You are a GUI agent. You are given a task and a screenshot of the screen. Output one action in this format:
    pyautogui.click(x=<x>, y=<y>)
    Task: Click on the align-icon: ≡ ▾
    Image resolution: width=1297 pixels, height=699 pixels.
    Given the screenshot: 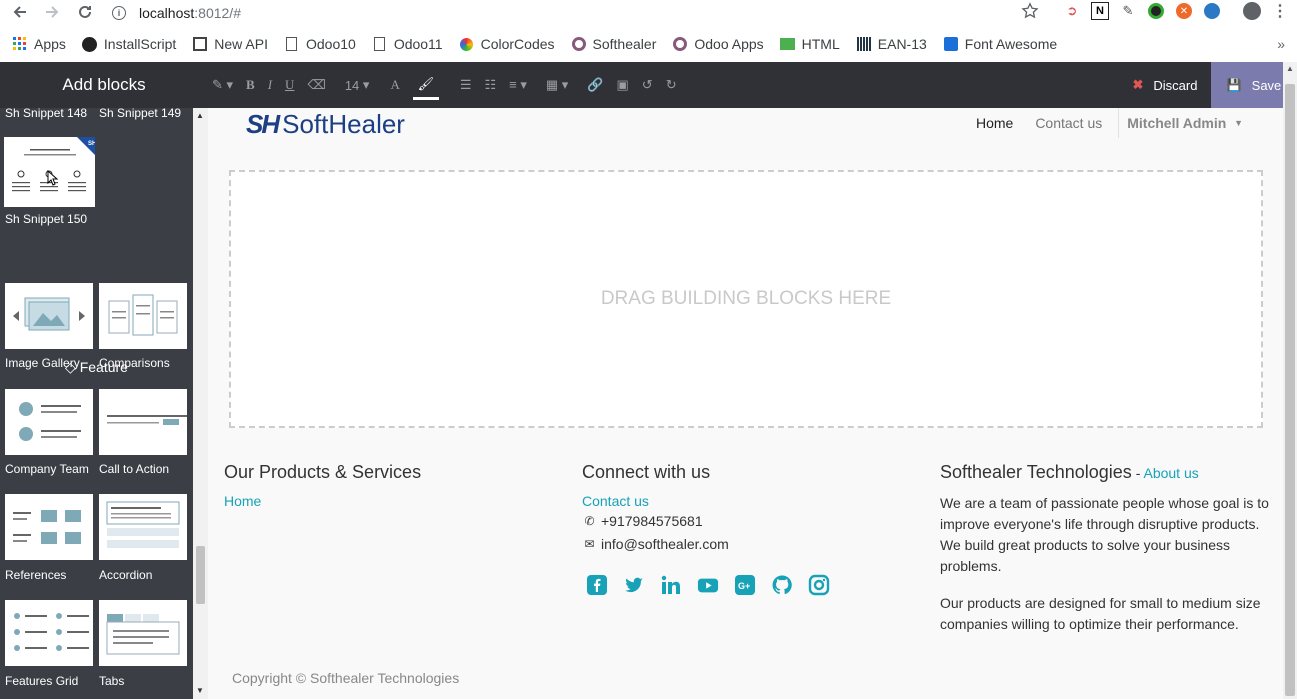 What is the action you would take?
    pyautogui.click(x=518, y=85)
    